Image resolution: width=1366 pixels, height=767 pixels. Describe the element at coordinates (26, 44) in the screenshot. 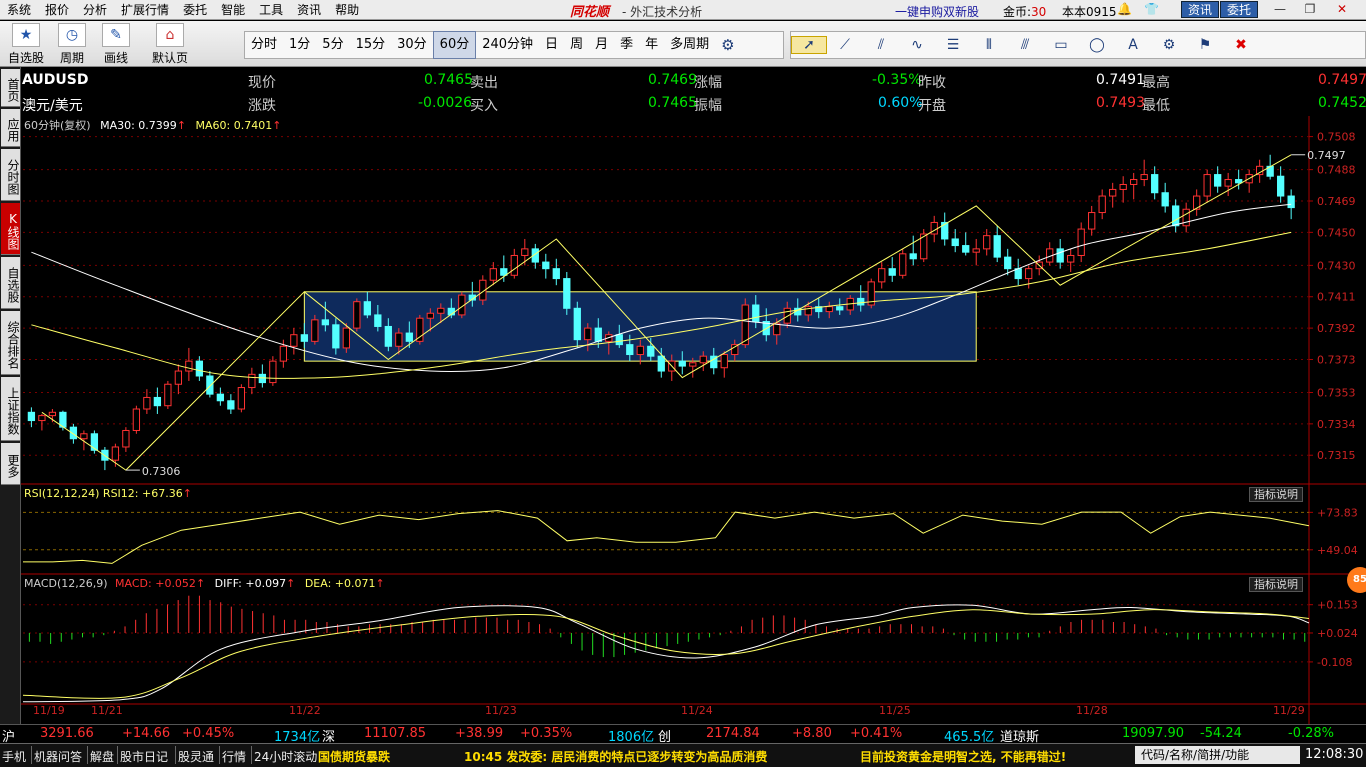

I see `watchlist-tool: ★ 自选股` at that location.